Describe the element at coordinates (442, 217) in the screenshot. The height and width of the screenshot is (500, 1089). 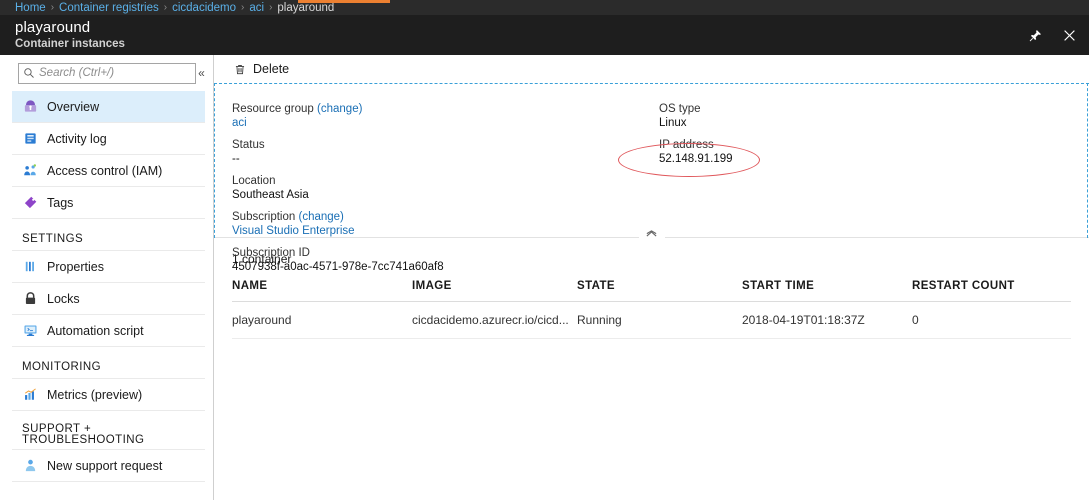
I see `property-label: Subscription (change)` at that location.